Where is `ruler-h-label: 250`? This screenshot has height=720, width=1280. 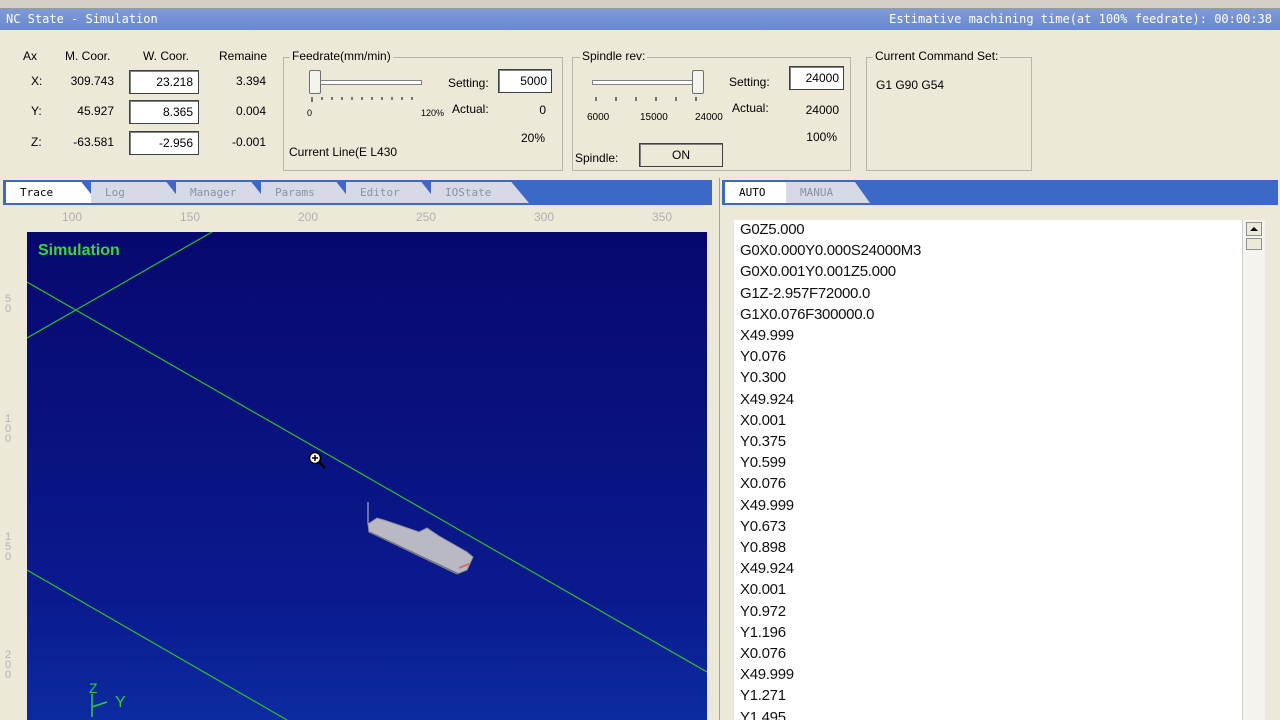 ruler-h-label: 250 is located at coordinates (426, 217).